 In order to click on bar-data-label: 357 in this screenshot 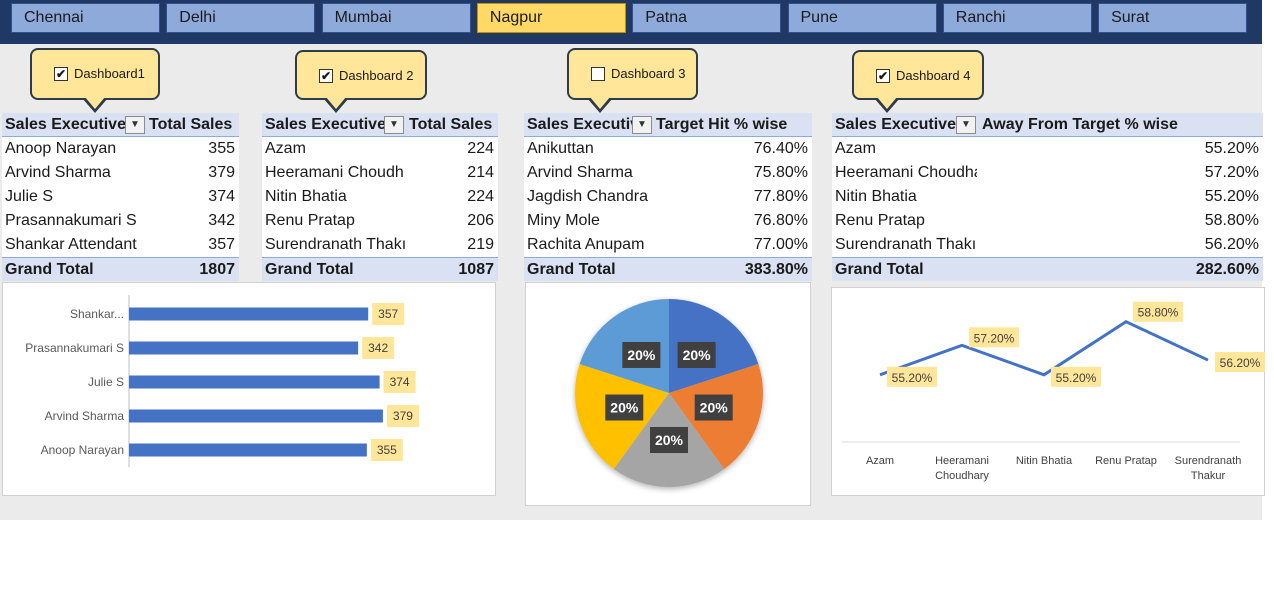, I will do `click(388, 314)`.